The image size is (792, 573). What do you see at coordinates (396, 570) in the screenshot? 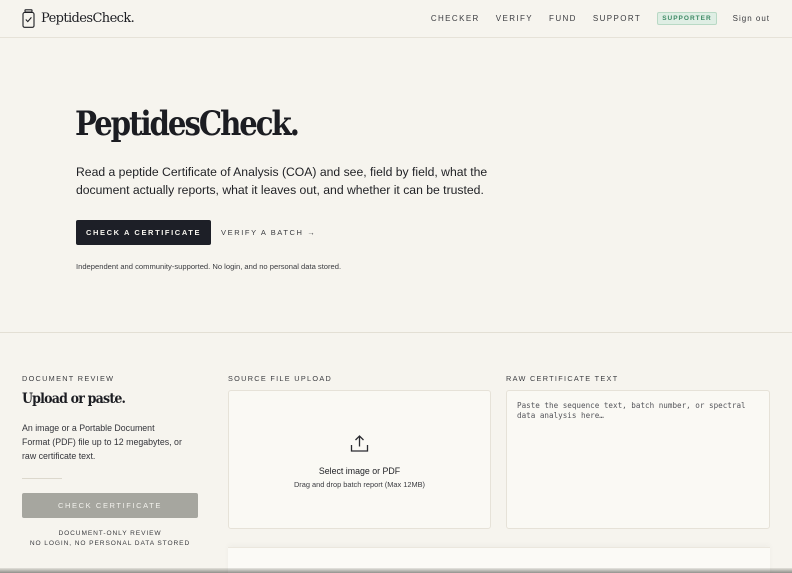
I see `window-bottom-edge` at bounding box center [396, 570].